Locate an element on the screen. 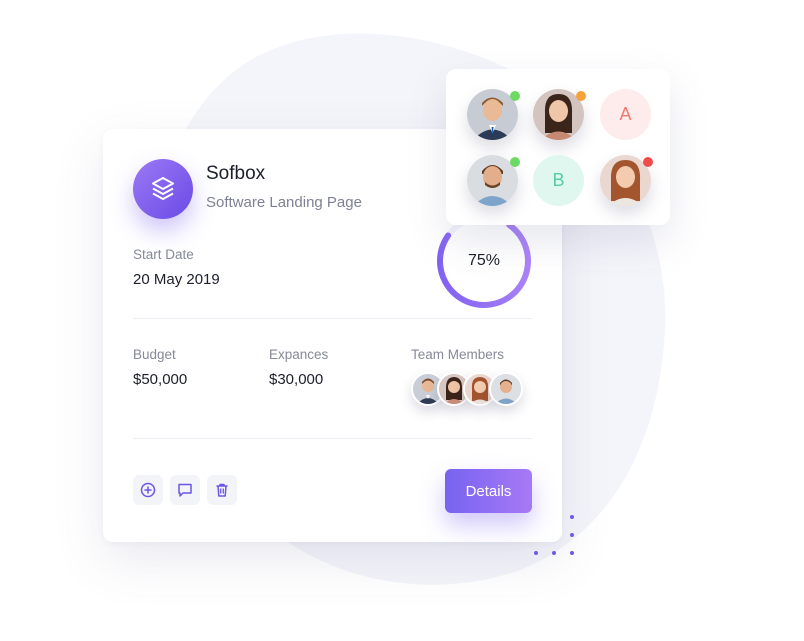 The image size is (804, 641). project-subtitle: Software Landing Page is located at coordinates (284, 202).